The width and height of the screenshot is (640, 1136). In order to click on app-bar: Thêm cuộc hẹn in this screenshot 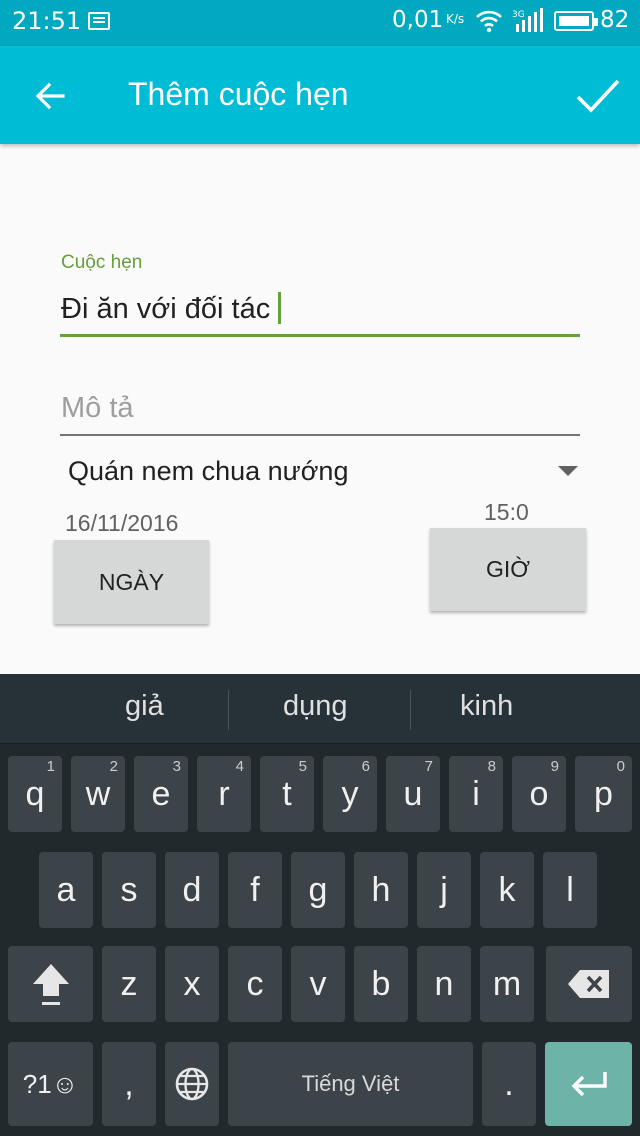, I will do `click(320, 95)`.